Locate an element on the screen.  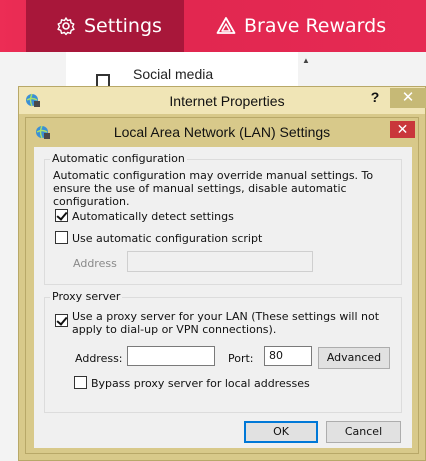
triangle-rewards-icon is located at coordinates (226, 25).